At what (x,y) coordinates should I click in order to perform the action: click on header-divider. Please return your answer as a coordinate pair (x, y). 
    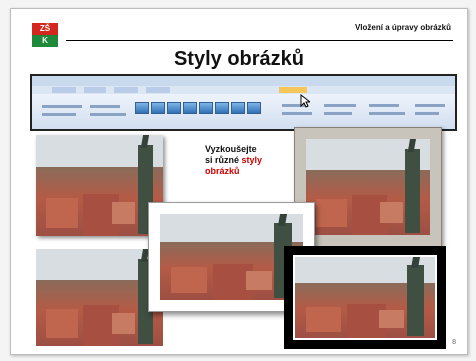
    Looking at the image, I should click on (259, 40).